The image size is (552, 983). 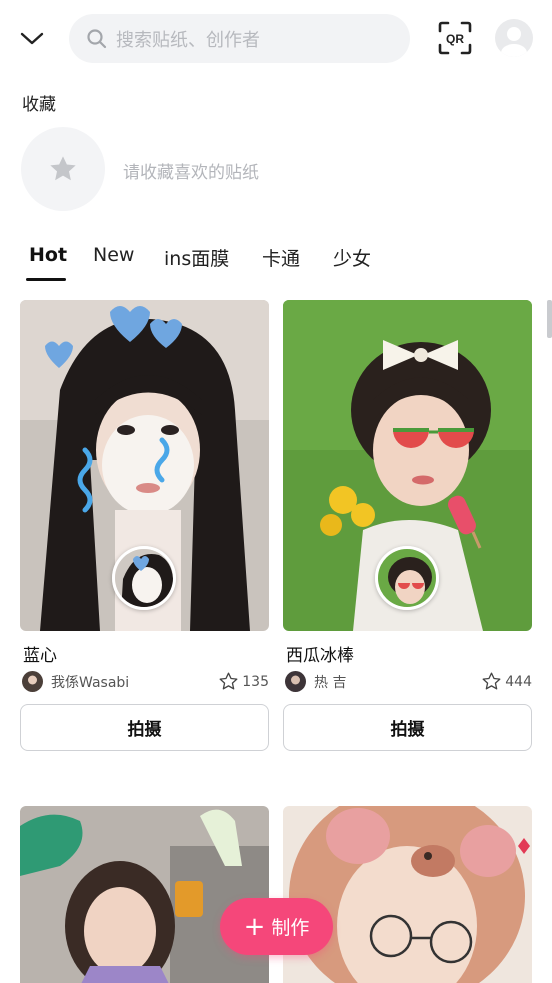 What do you see at coordinates (549, 319) in the screenshot?
I see `scrollbar` at bounding box center [549, 319].